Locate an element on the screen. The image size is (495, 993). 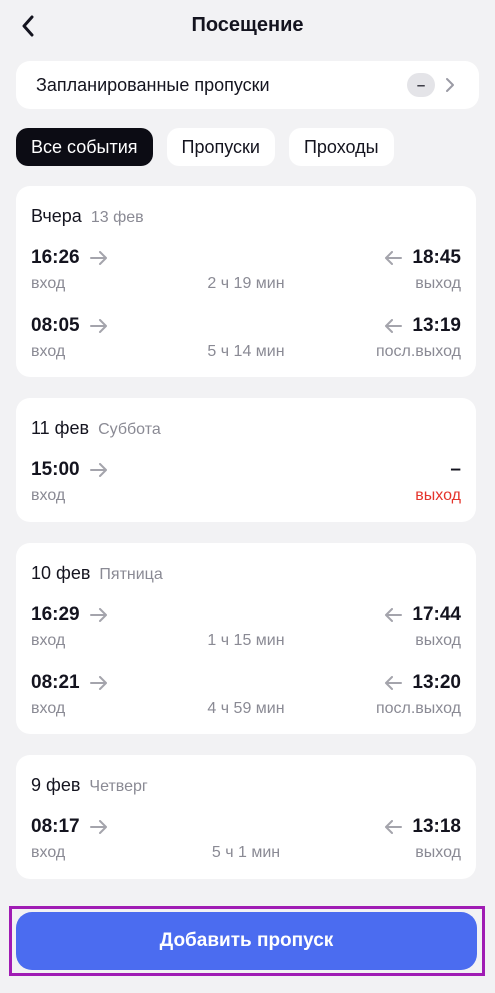
day-date: Вчера is located at coordinates (56, 216).